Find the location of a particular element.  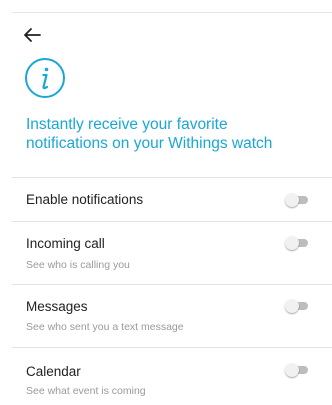

setting-row-calendar: Calendar See what event is coming is located at coordinates (166, 376).